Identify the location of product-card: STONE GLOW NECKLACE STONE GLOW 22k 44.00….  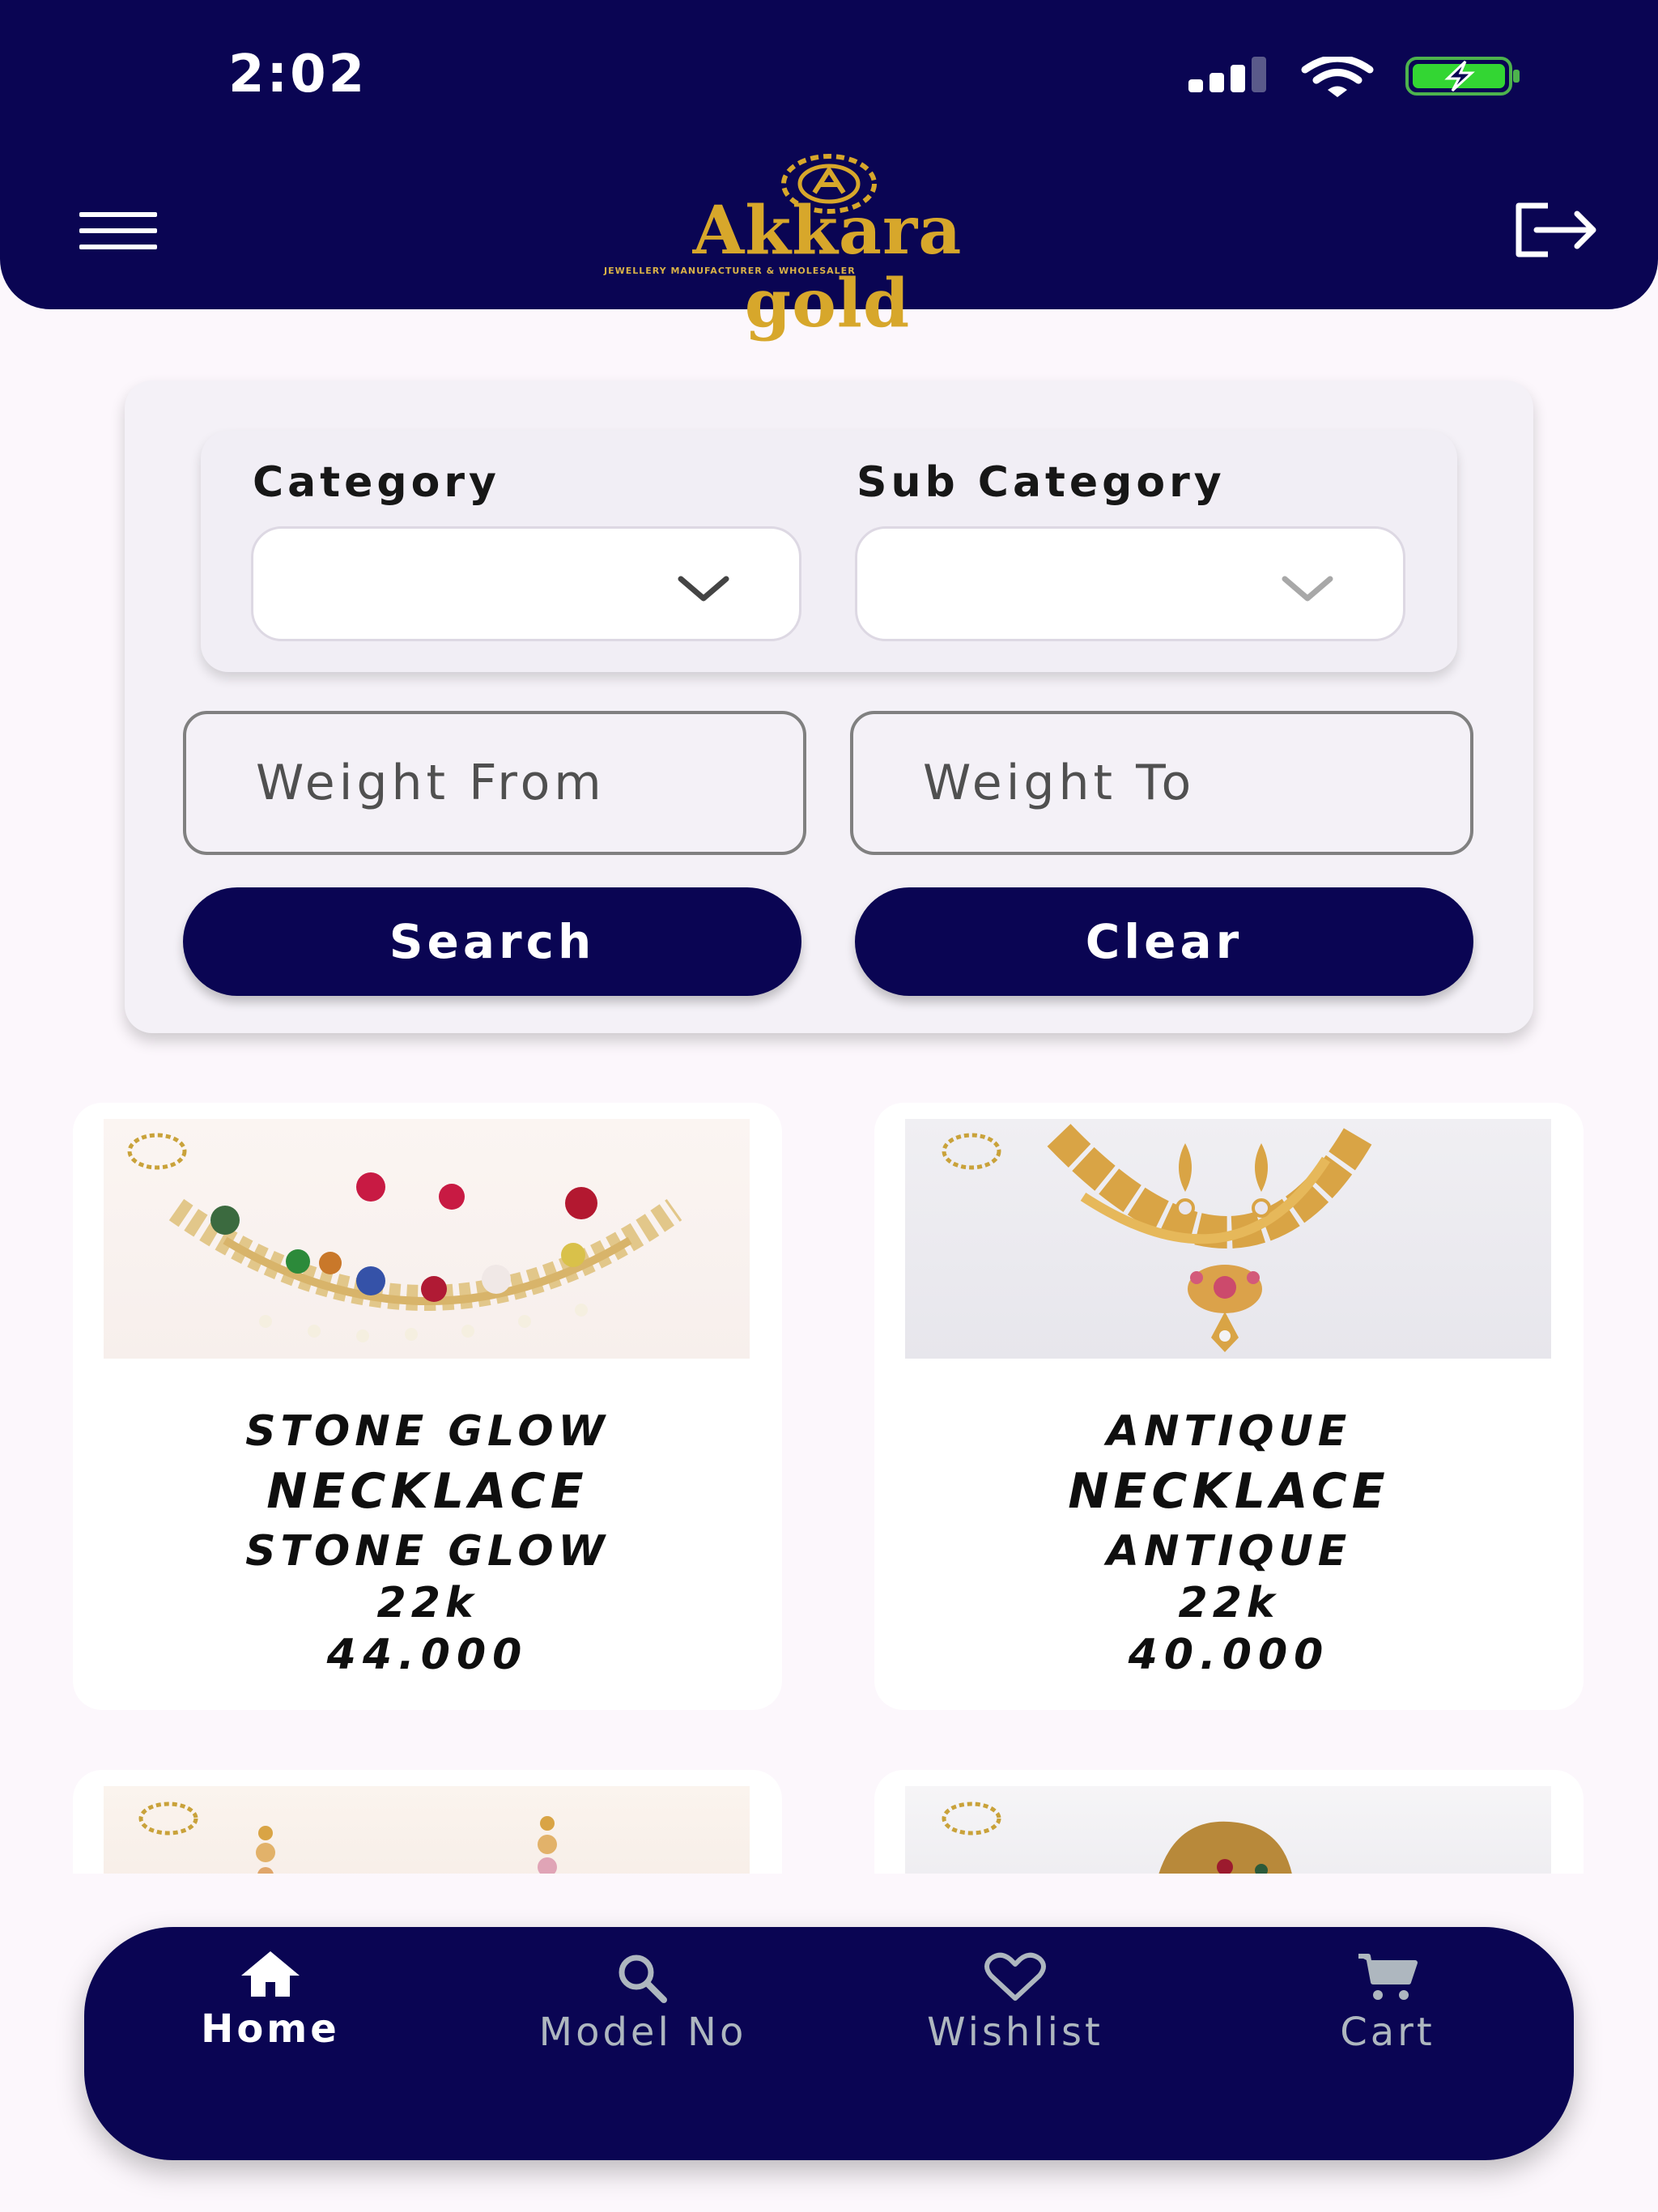
(427, 1406).